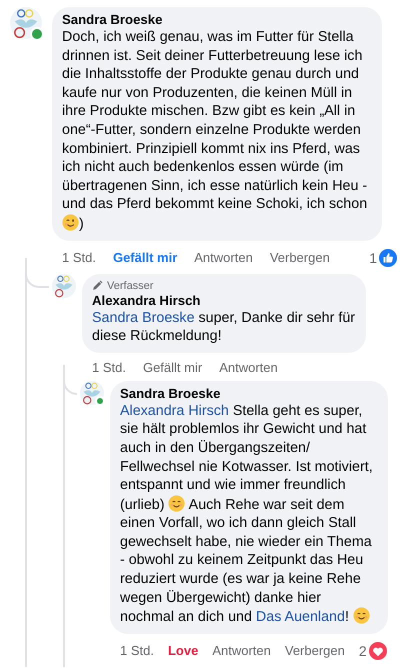 Image resolution: width=400 pixels, height=669 pixels. I want to click on pen-icon, so click(97, 286).